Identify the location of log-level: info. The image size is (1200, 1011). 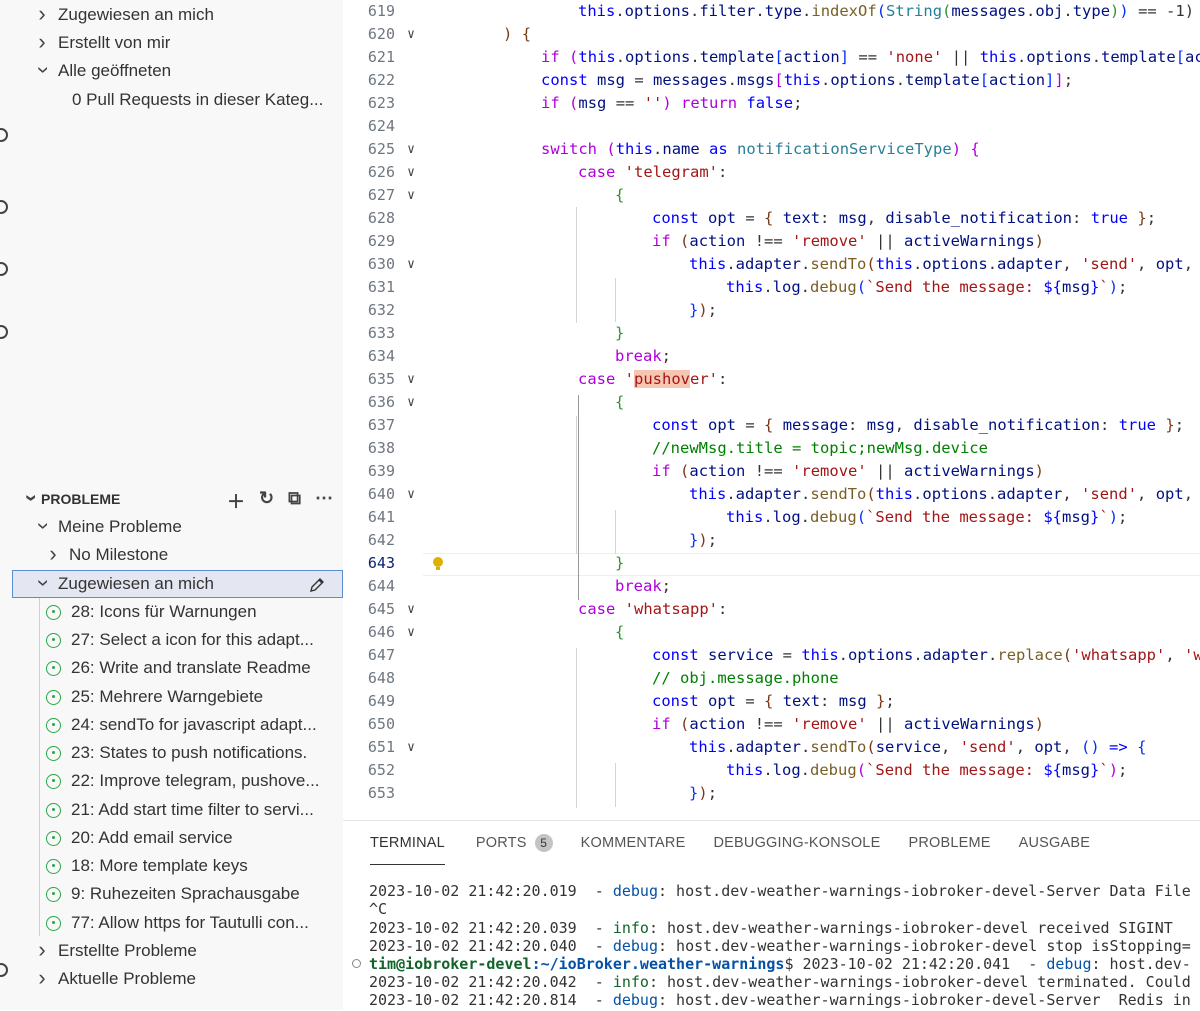
(630, 982).